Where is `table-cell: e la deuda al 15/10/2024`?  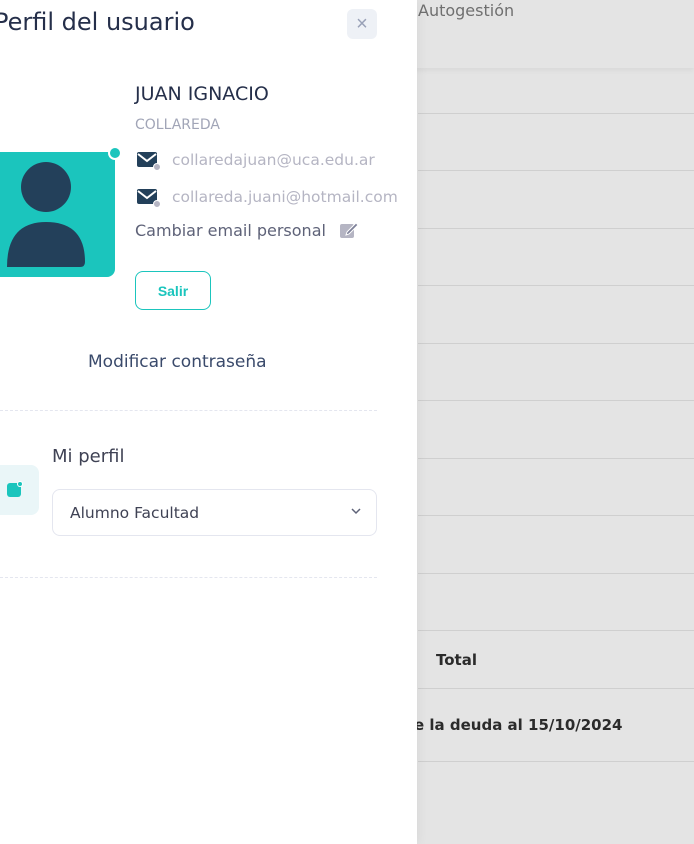 table-cell: e la deuda al 15/10/2024 is located at coordinates (518, 725).